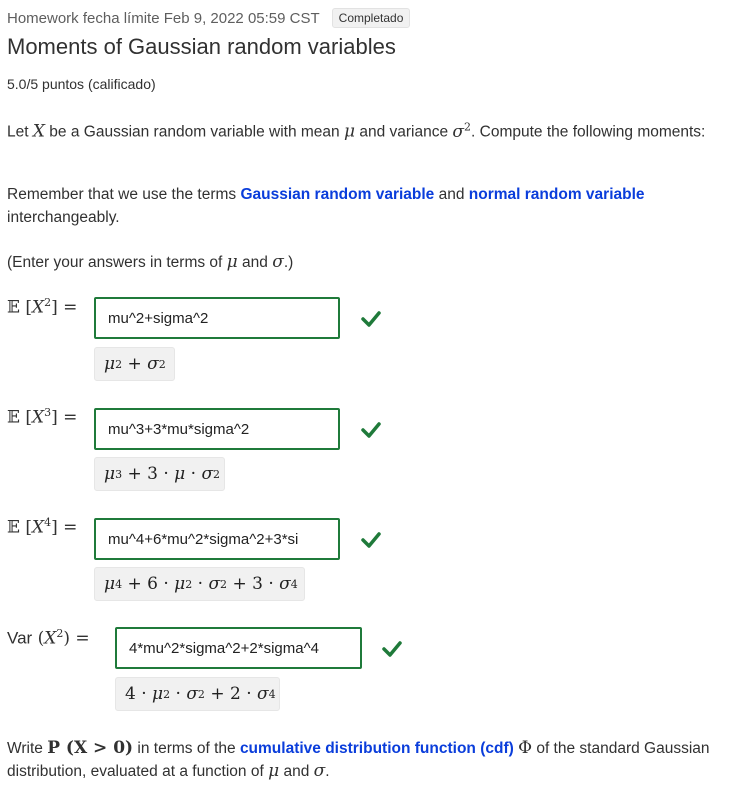  What do you see at coordinates (42, 417) in the screenshot?
I see `answer-label-2: 𝔼 [X3] =` at bounding box center [42, 417].